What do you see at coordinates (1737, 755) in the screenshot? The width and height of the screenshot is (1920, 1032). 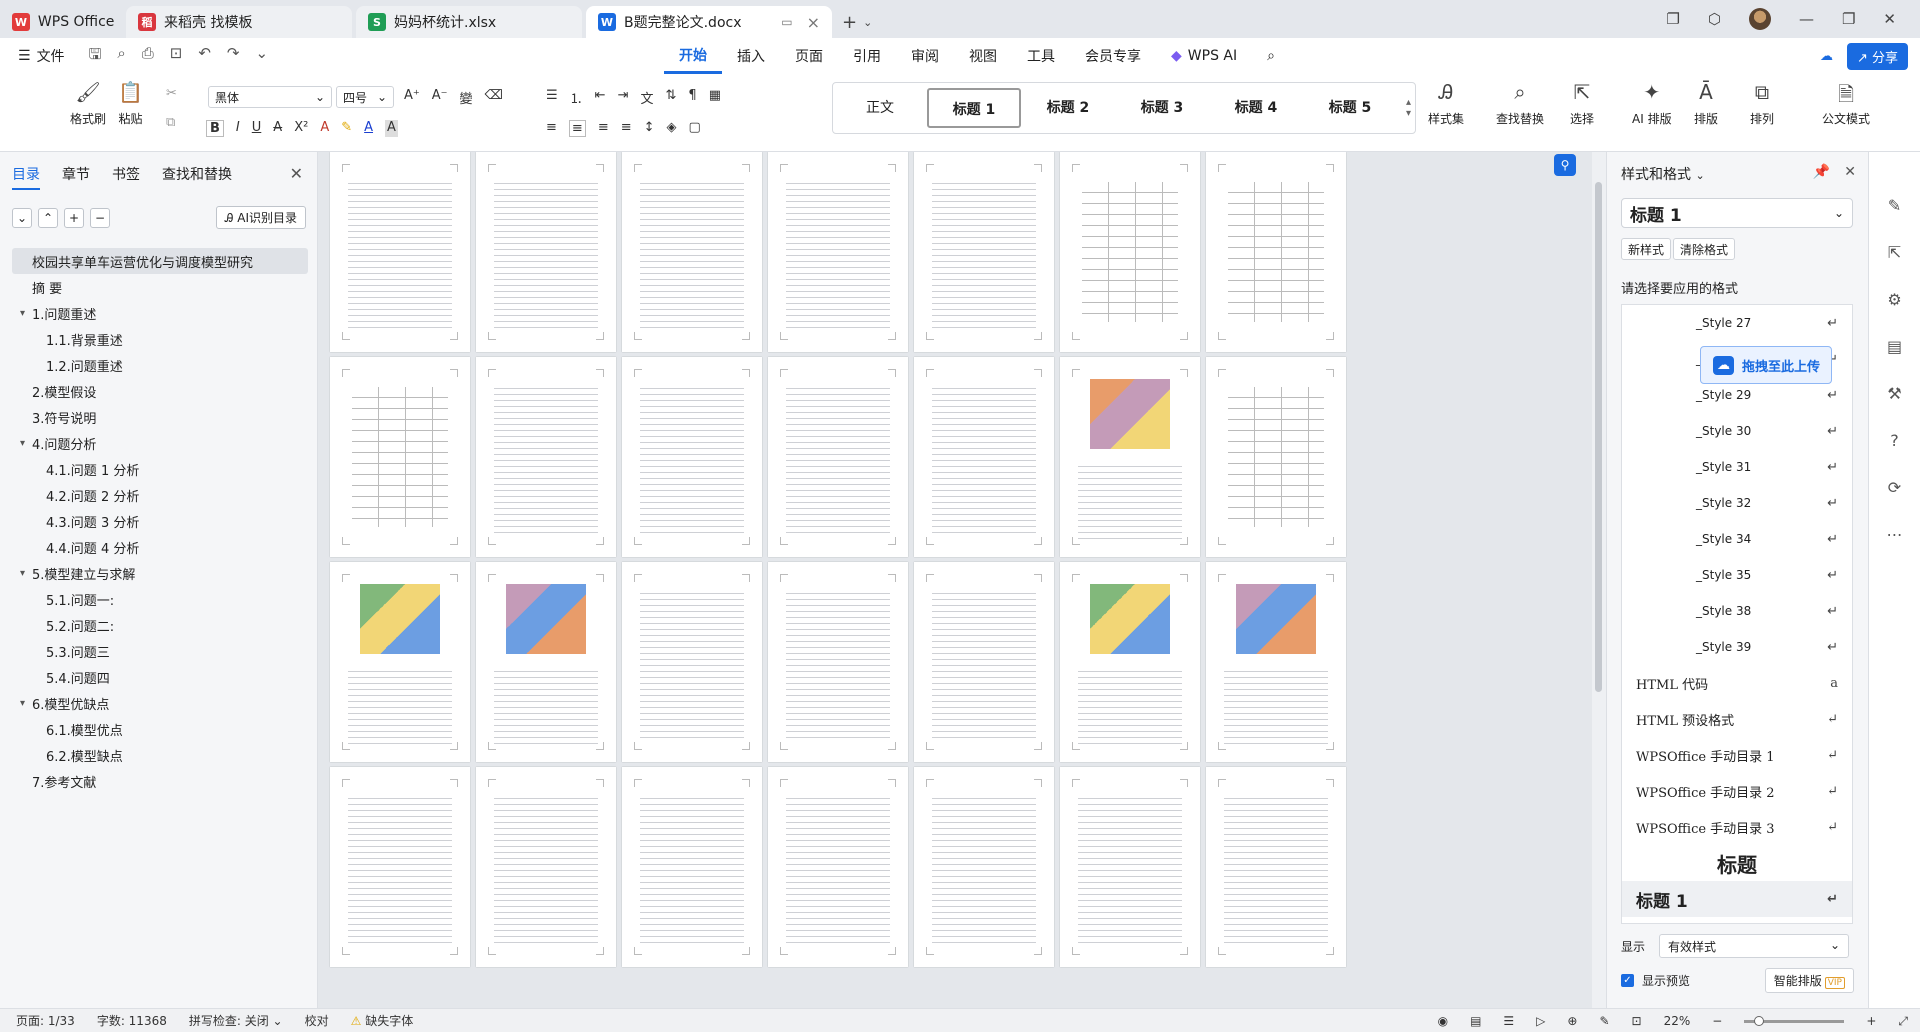 I see `style-list-item: WPSOffice 手动目录 1 ↵` at bounding box center [1737, 755].